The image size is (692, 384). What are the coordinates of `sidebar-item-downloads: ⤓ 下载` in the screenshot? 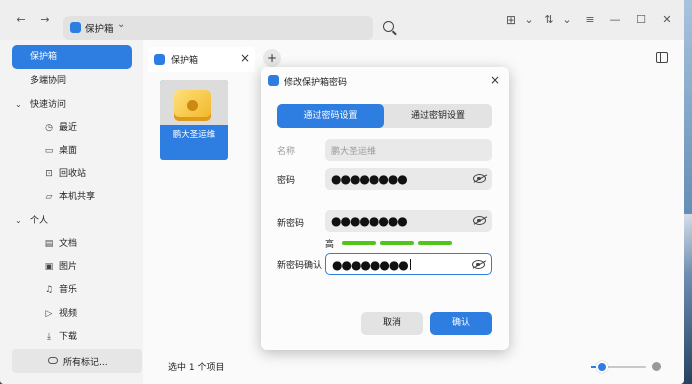 It's located at (72, 337).